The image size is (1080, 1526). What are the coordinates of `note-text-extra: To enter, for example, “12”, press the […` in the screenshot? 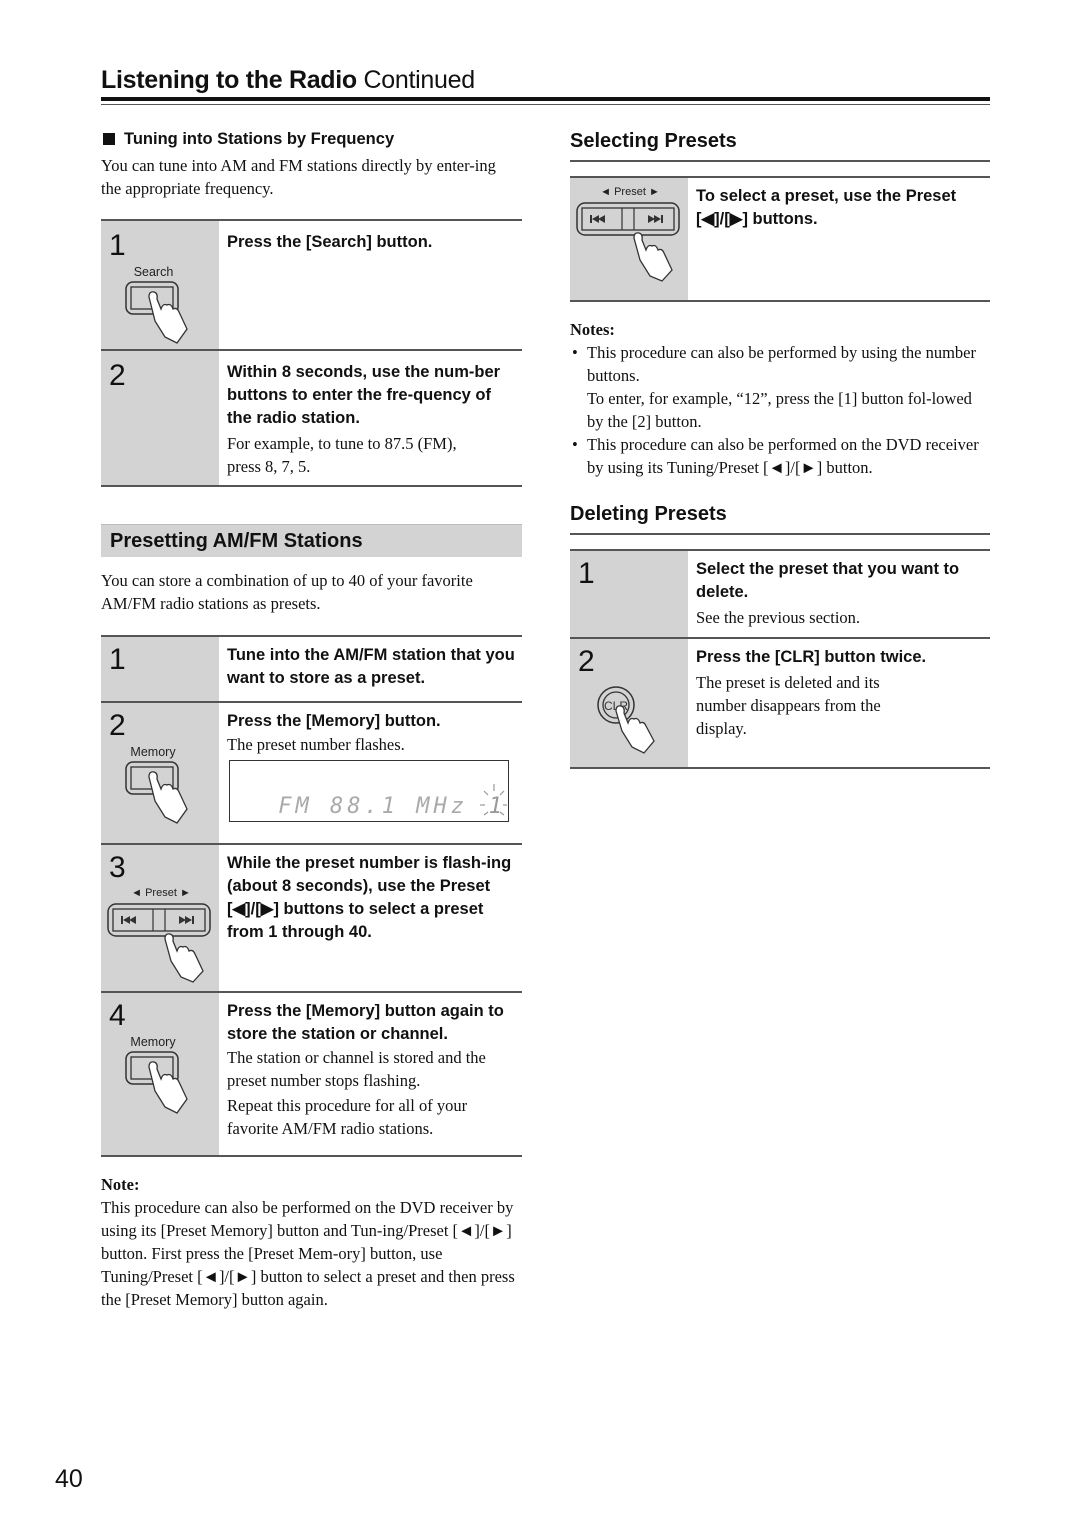 It's located at (779, 410).